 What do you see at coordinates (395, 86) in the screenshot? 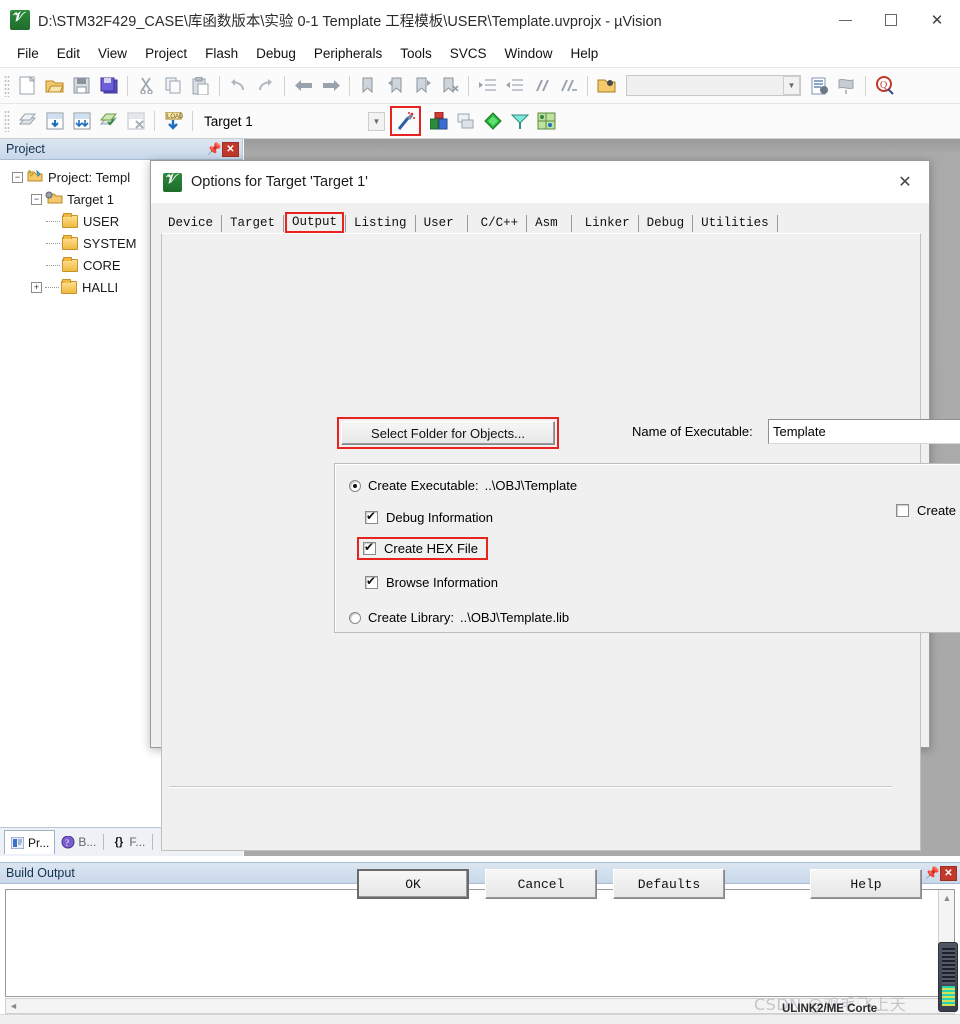
I see `bookmark-prev-icon` at bounding box center [395, 86].